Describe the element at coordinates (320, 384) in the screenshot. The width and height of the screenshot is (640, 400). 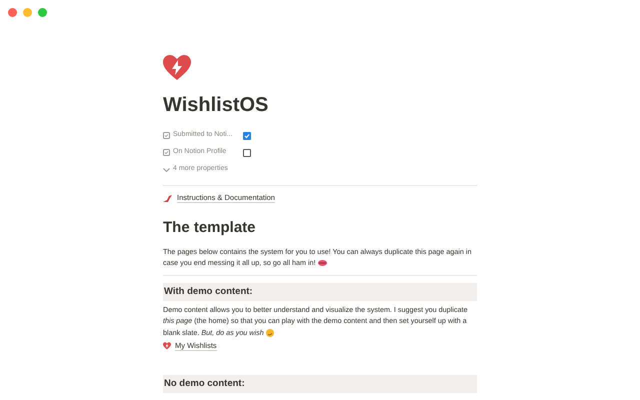
I see `callout-heading: No demo content:` at that location.